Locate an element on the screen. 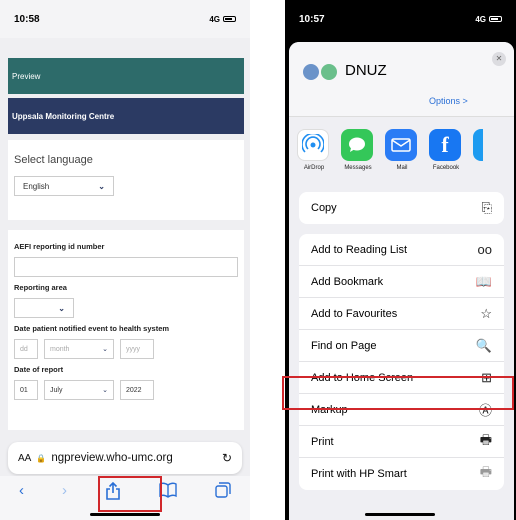  notified-month-placeholder: month is located at coordinates (60, 349).